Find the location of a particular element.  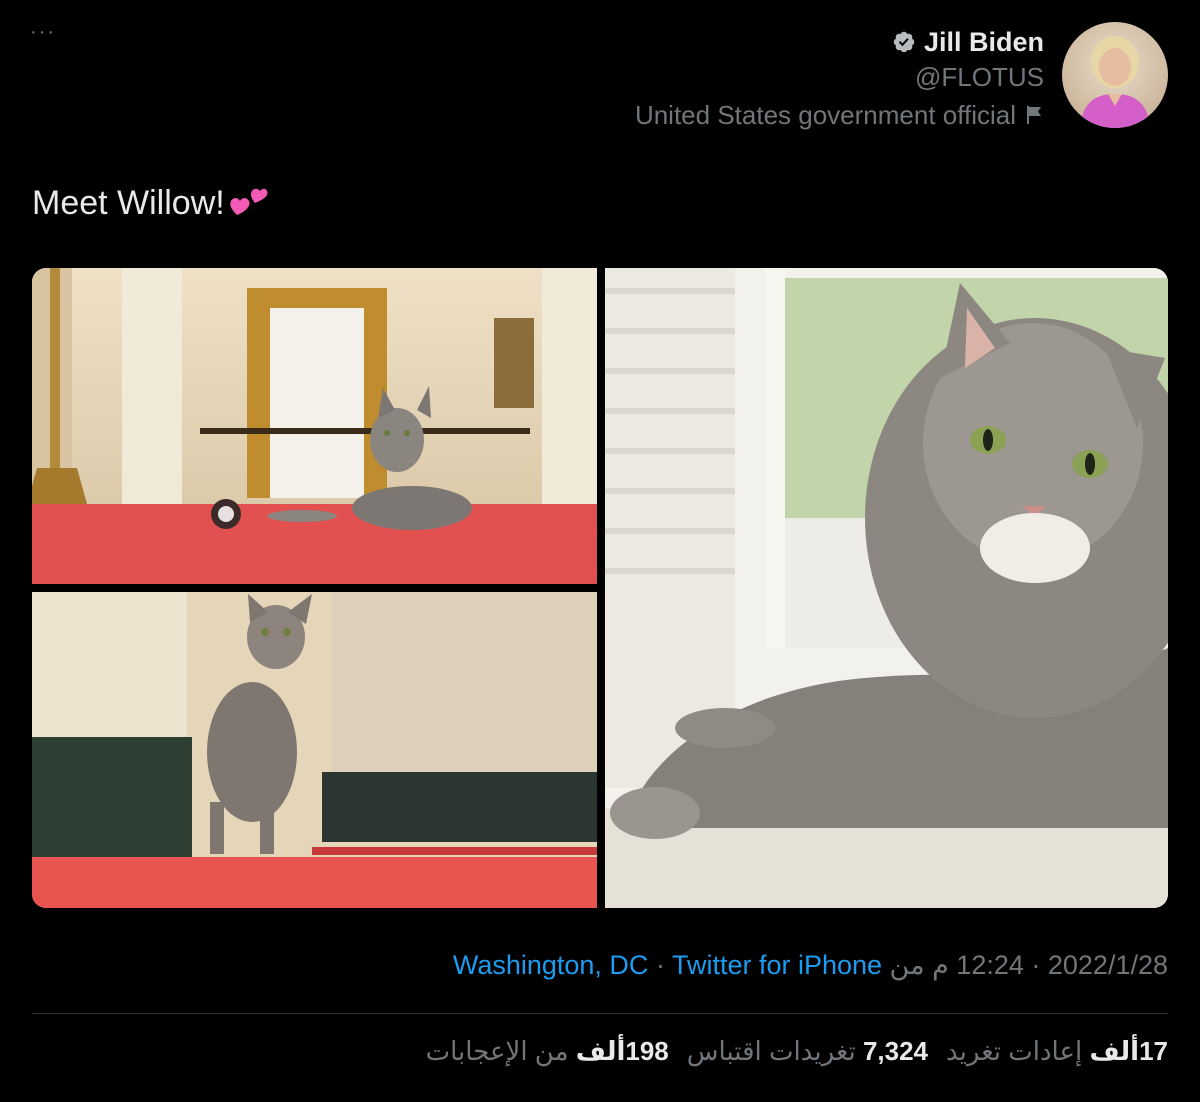

author-name-row: Jill Biden is located at coordinates (839, 42).